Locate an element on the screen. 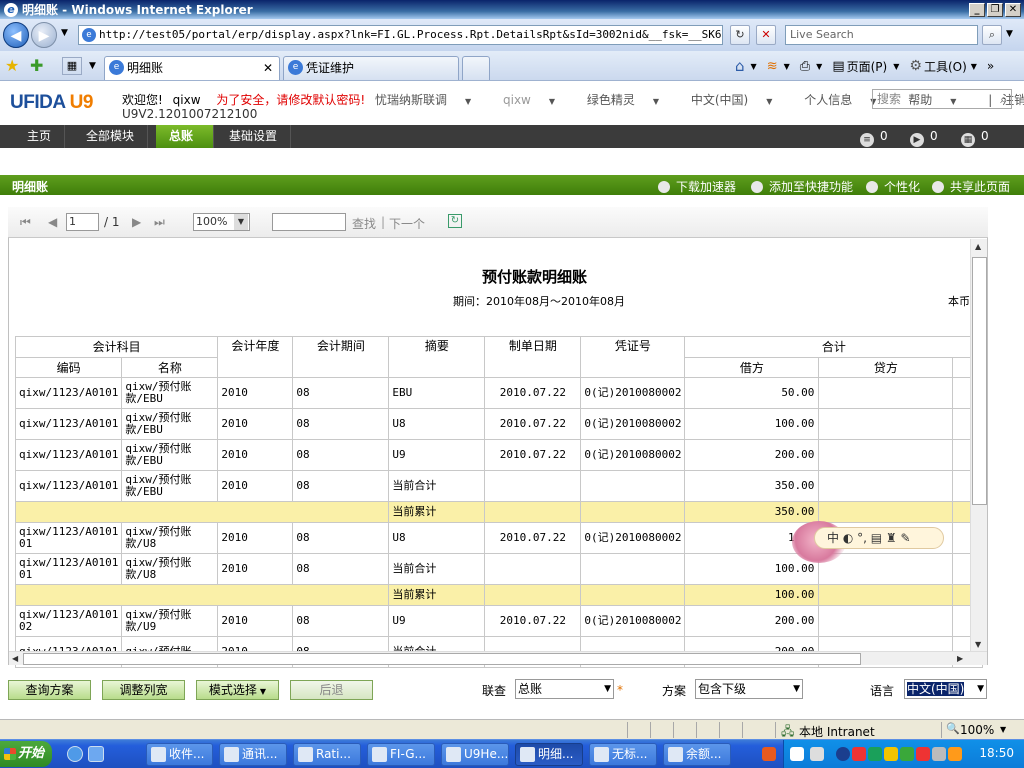  new-tab-button is located at coordinates (476, 68).